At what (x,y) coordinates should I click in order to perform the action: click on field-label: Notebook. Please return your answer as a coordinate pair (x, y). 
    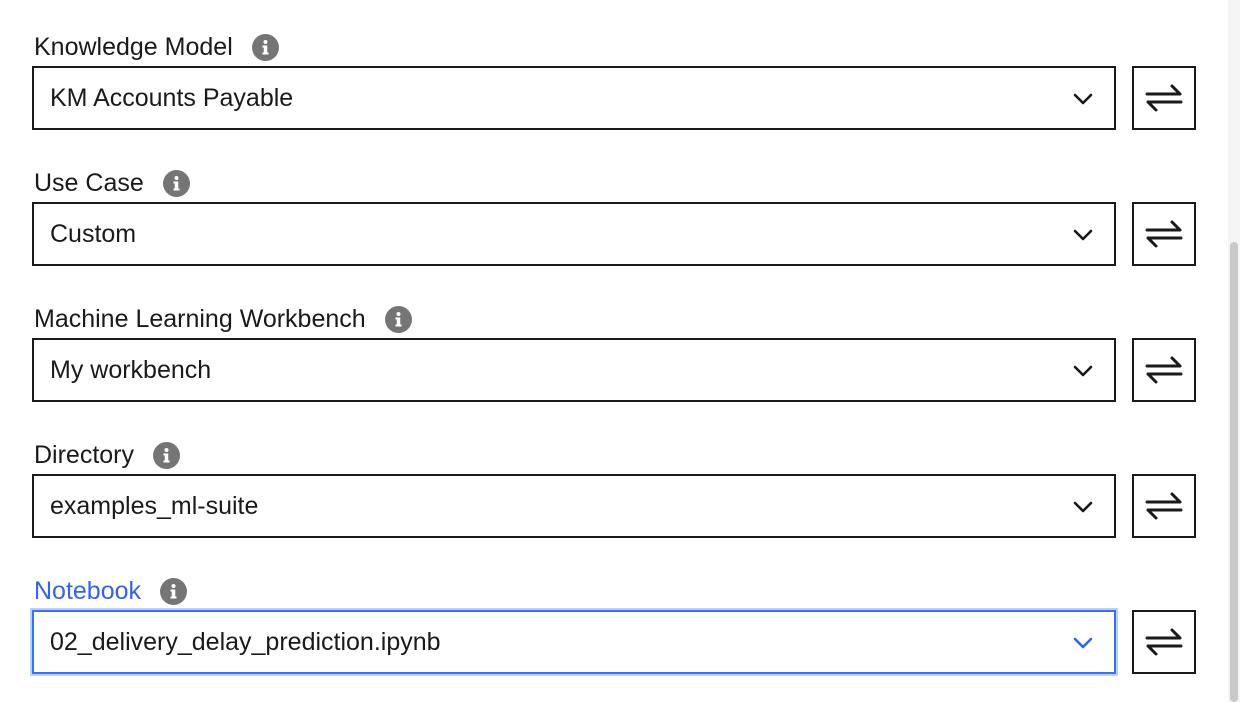
    Looking at the image, I should click on (88, 590).